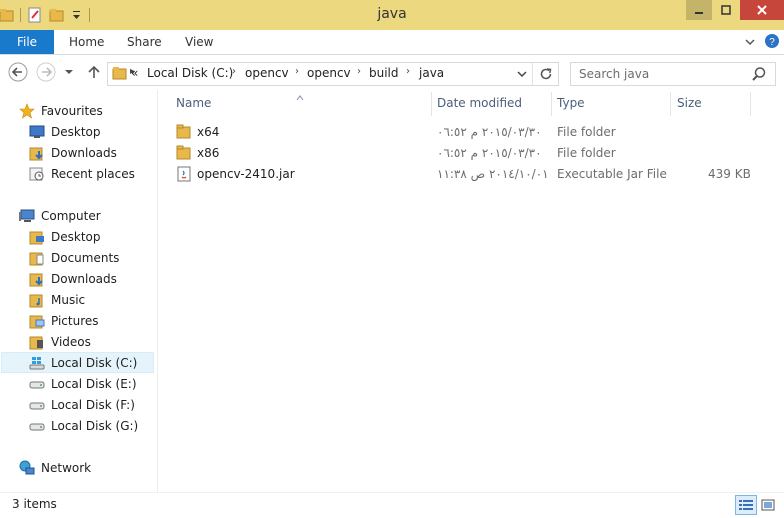 This screenshot has width=784, height=518. Describe the element at coordinates (73, 257) in the screenshot. I see `nav-item-documents: Documents` at that location.